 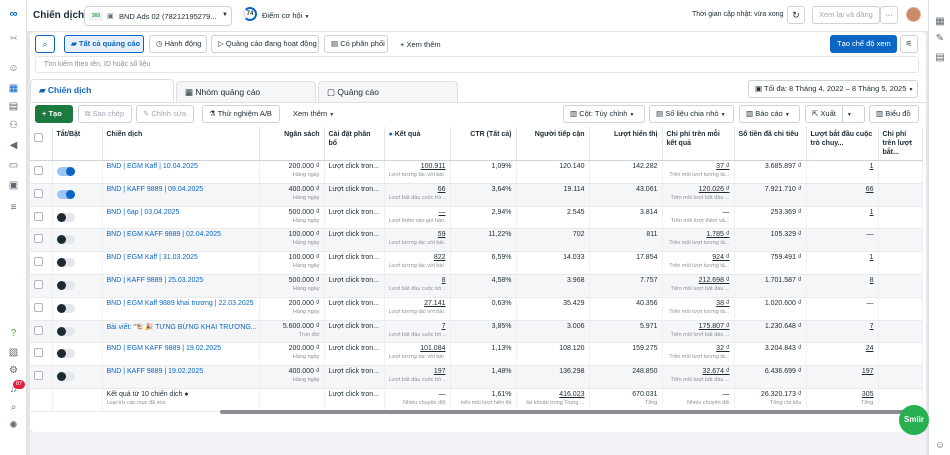 What do you see at coordinates (796, 15) in the screenshot?
I see `refresh-icon: ↻` at bounding box center [796, 15].